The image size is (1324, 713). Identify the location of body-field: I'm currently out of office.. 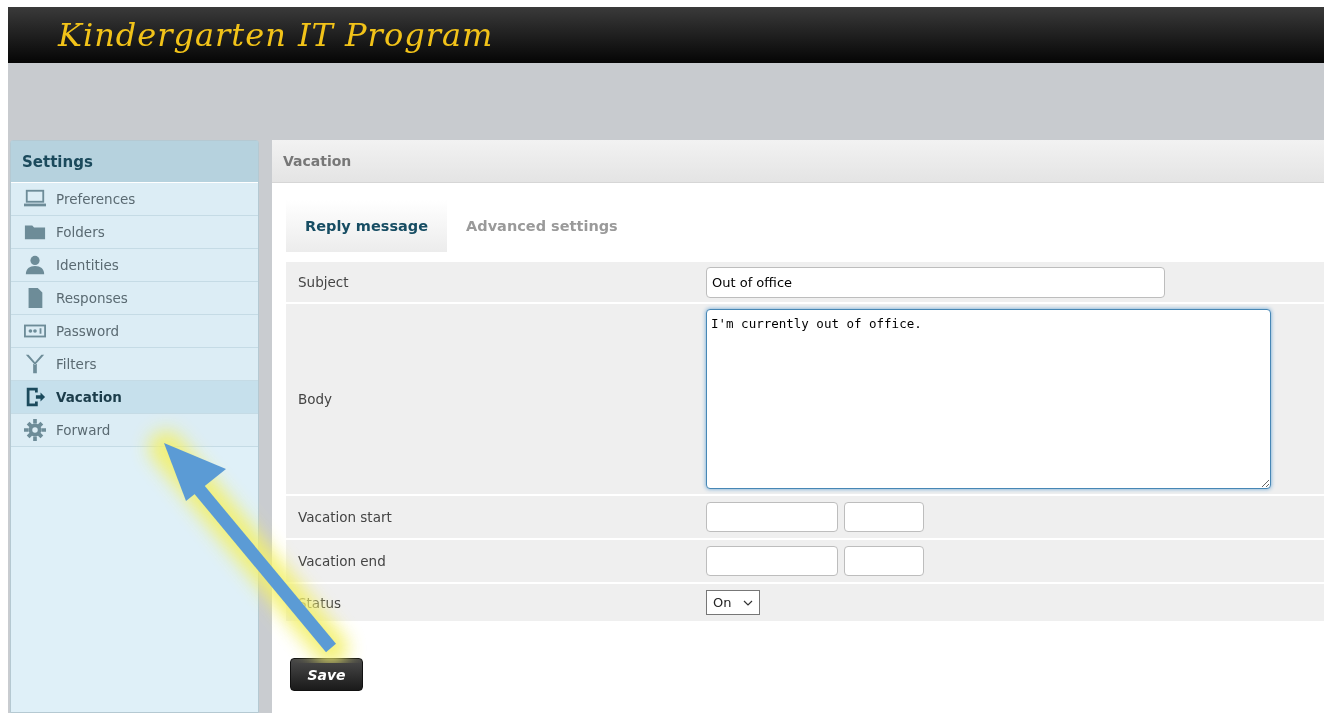
(988, 399).